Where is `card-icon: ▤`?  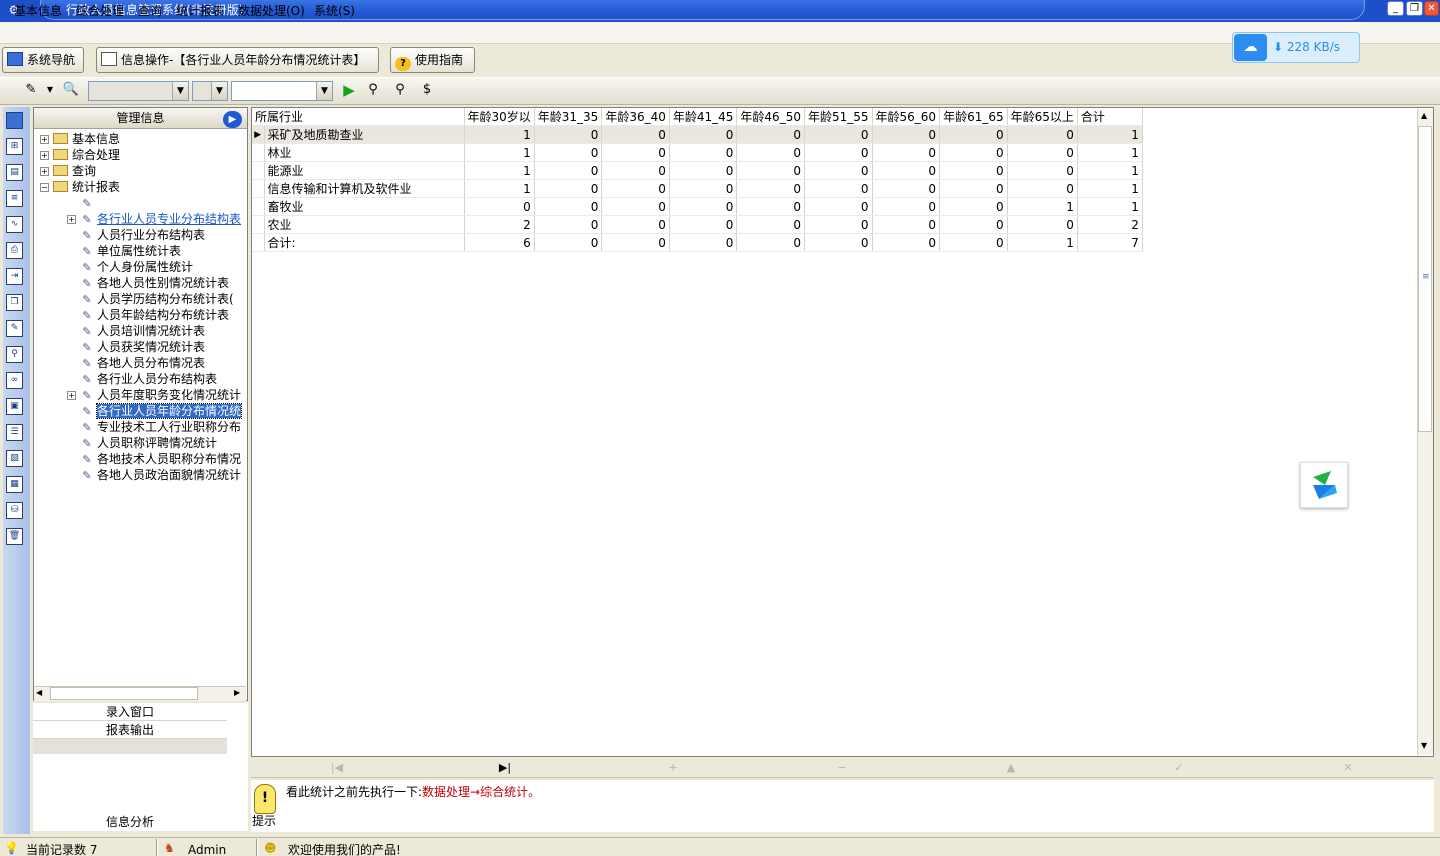
card-icon: ▤ is located at coordinates (14, 172).